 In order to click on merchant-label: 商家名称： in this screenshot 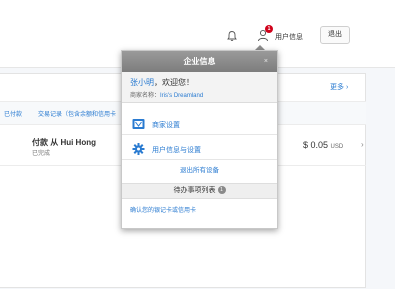, I will do `click(145, 96)`.